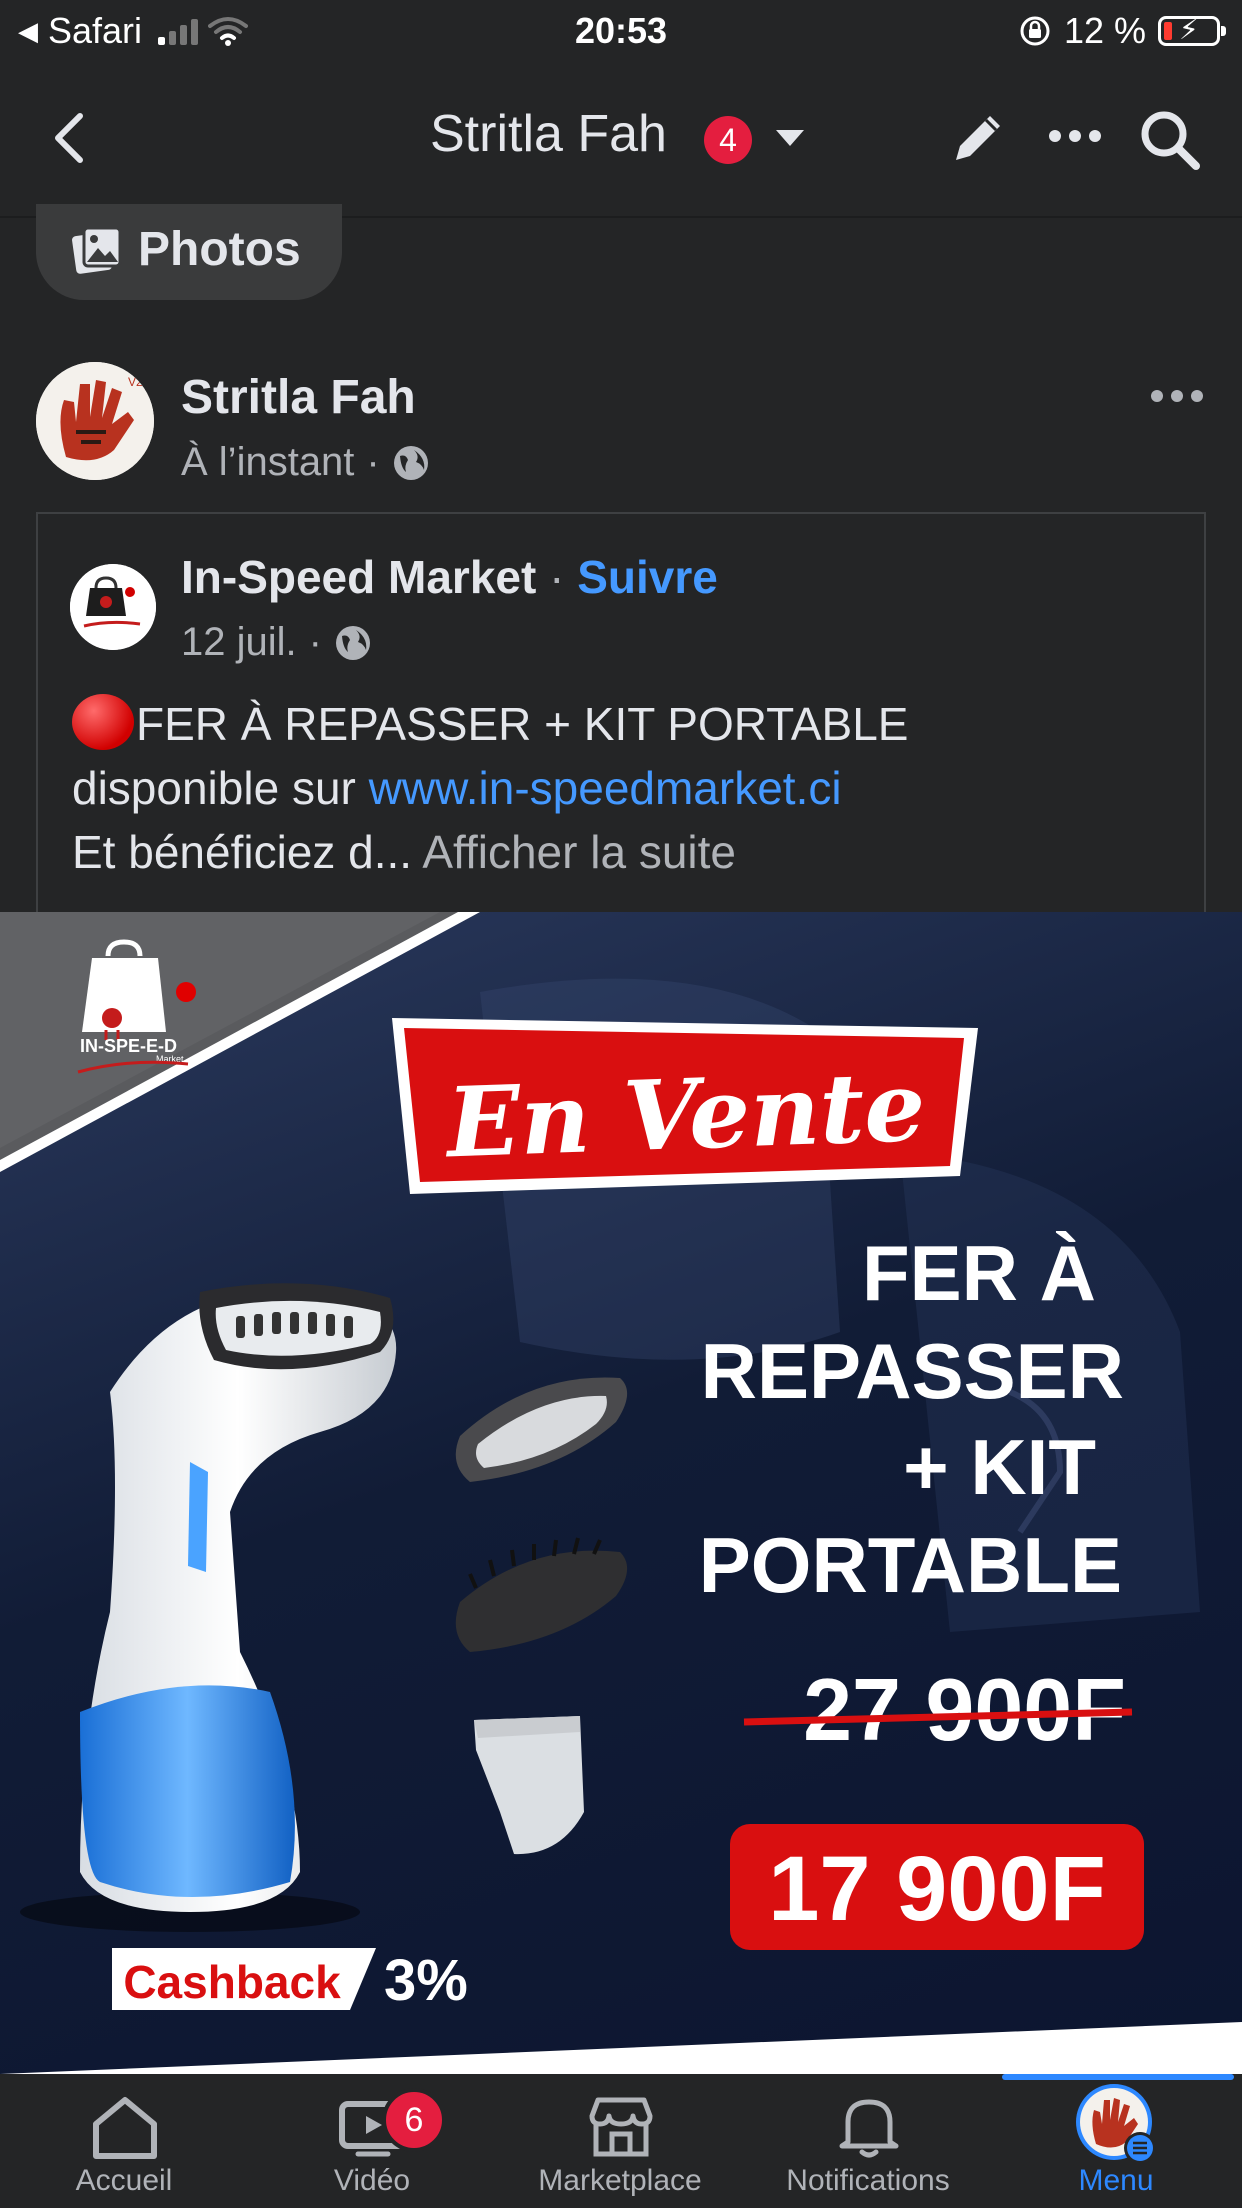 Image resolution: width=1242 pixels, height=2208 pixels. I want to click on author-avatar: V2, so click(95, 421).